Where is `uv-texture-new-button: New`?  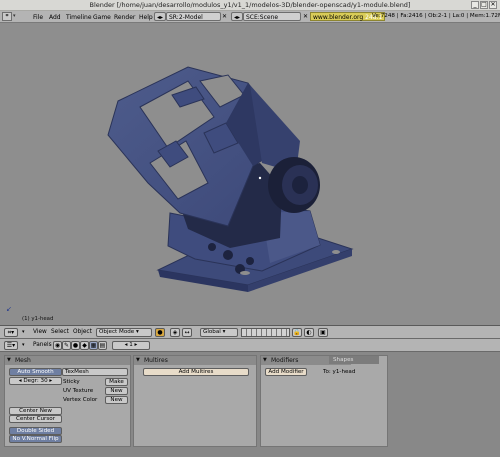 uv-texture-new-button: New is located at coordinates (116, 391).